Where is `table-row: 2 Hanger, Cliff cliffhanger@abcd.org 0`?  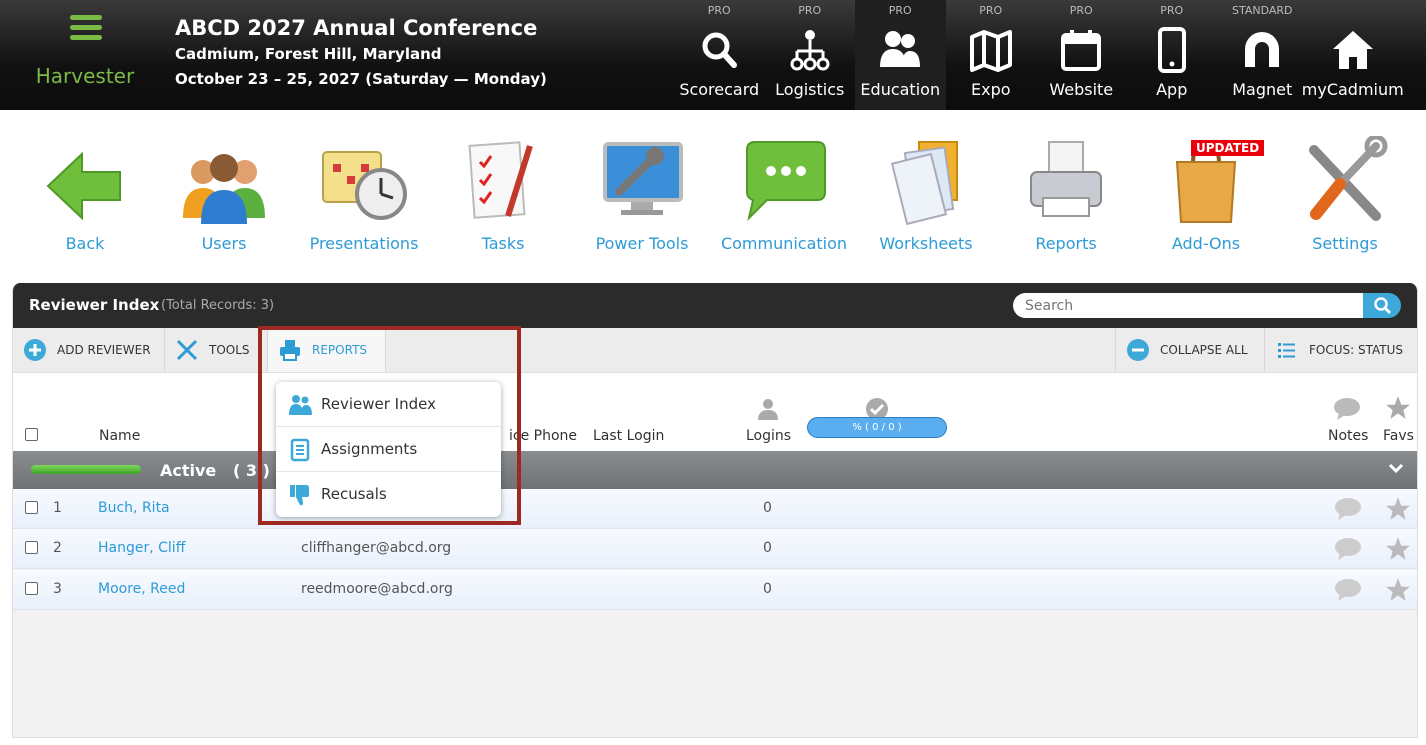
table-row: 2 Hanger, Cliff cliffhanger@abcd.org 0 is located at coordinates (715, 549).